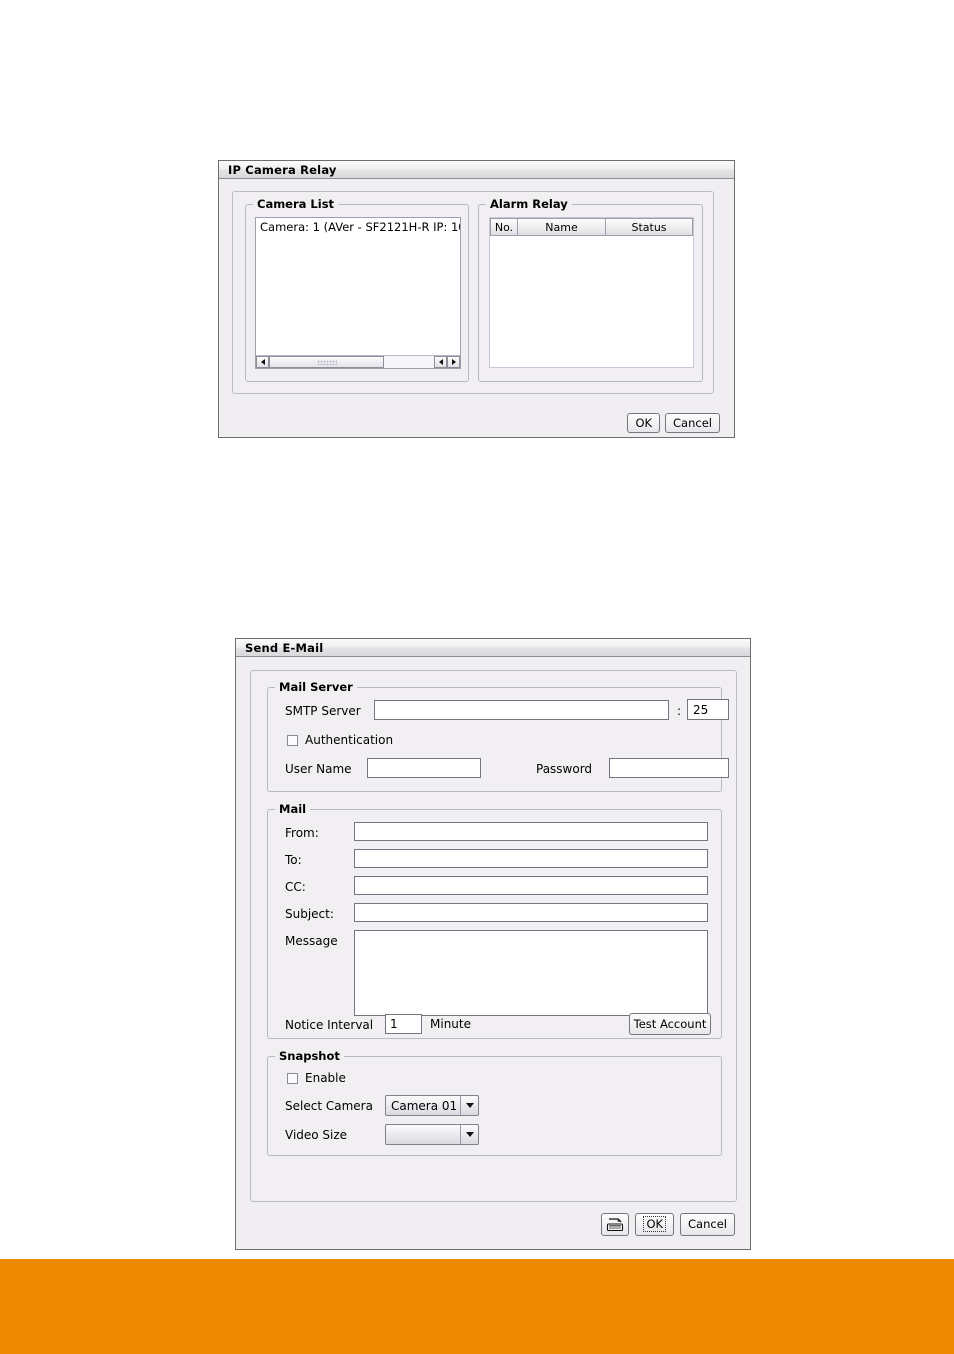  Describe the element at coordinates (358, 226) in the screenshot. I see `list-item: Camera: 1 (AVer - SF2121H-R IP: 10.100` at that location.